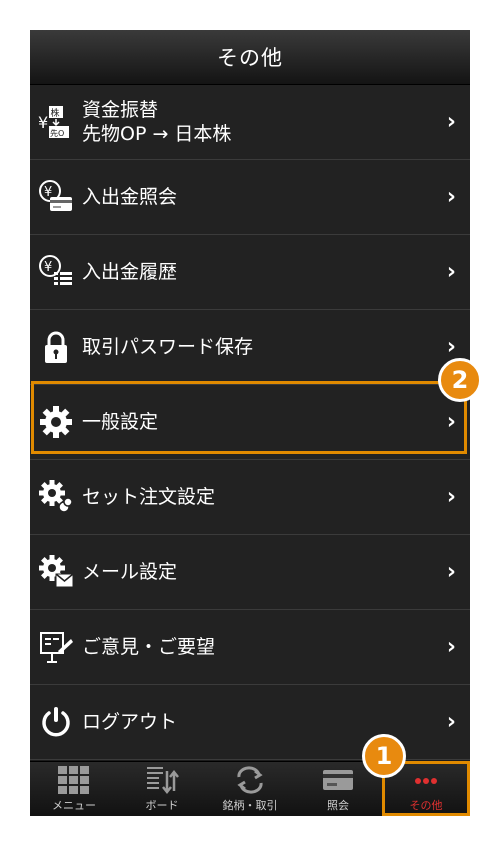 The height and width of the screenshot is (847, 500). What do you see at coordinates (120, 110) in the screenshot?
I see `menu-label-fund-transfer: 資金振替` at bounding box center [120, 110].